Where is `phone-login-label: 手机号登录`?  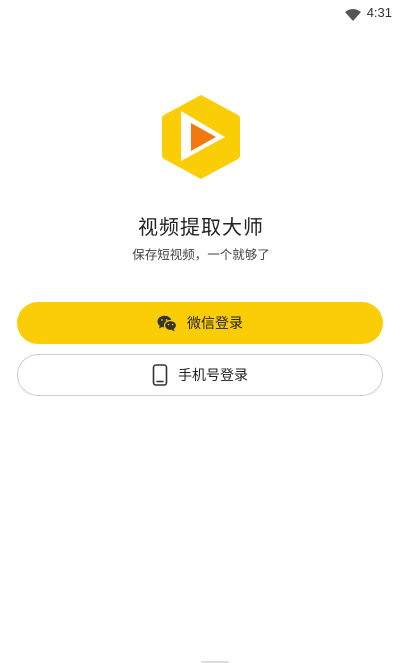 phone-login-label: 手机号登录 is located at coordinates (213, 376).